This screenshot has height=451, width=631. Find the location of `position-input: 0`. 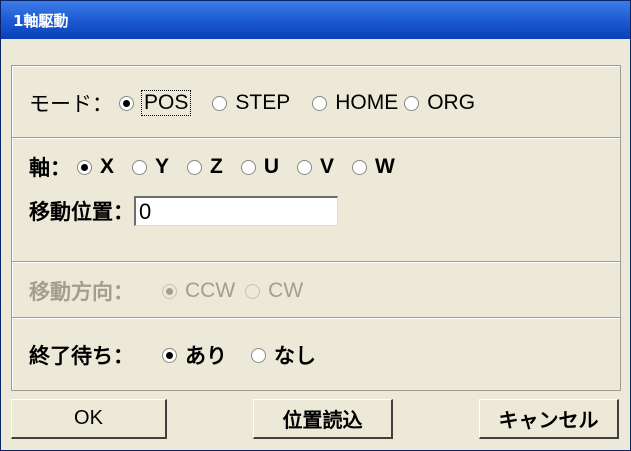

position-input: 0 is located at coordinates (236, 211).